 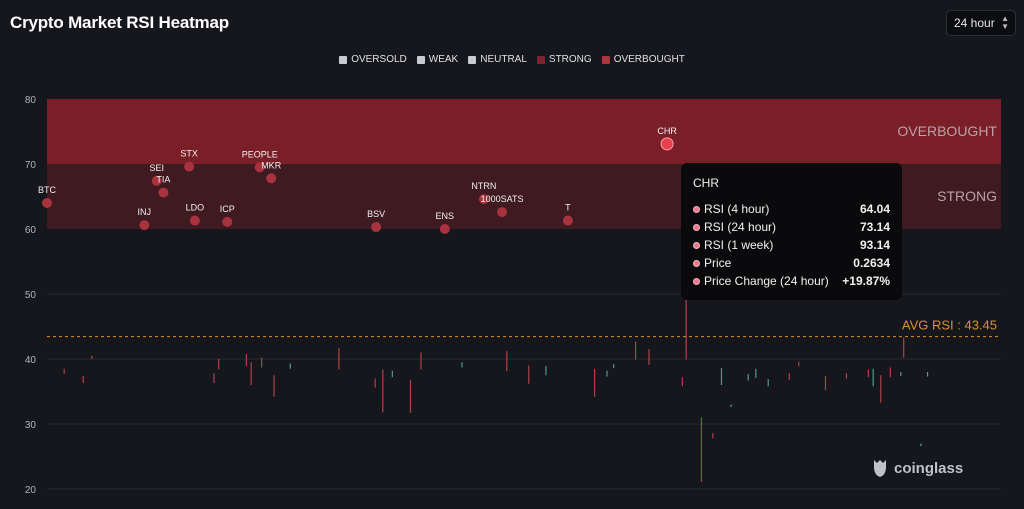 I want to click on data-point-1000sats, so click(x=502, y=212).